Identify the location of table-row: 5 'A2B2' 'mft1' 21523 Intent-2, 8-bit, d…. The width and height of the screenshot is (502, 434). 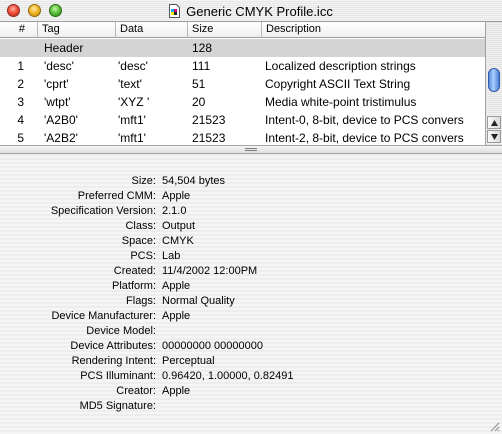
(242, 137).